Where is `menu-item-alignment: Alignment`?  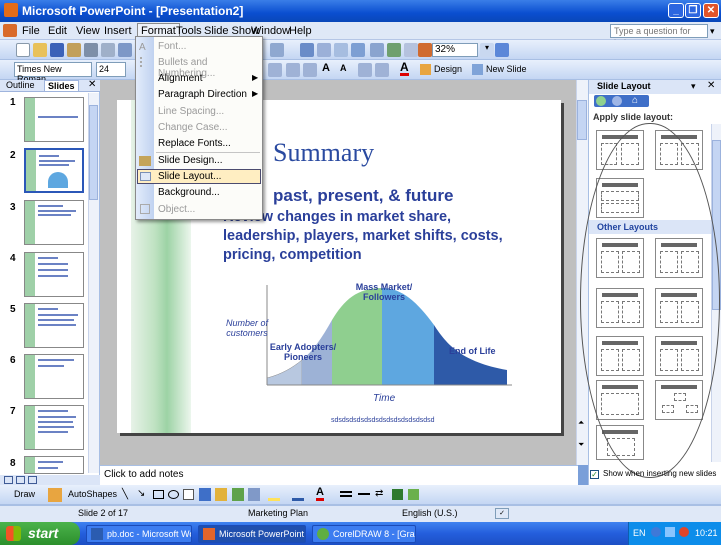 menu-item-alignment: Alignment is located at coordinates (180, 78).